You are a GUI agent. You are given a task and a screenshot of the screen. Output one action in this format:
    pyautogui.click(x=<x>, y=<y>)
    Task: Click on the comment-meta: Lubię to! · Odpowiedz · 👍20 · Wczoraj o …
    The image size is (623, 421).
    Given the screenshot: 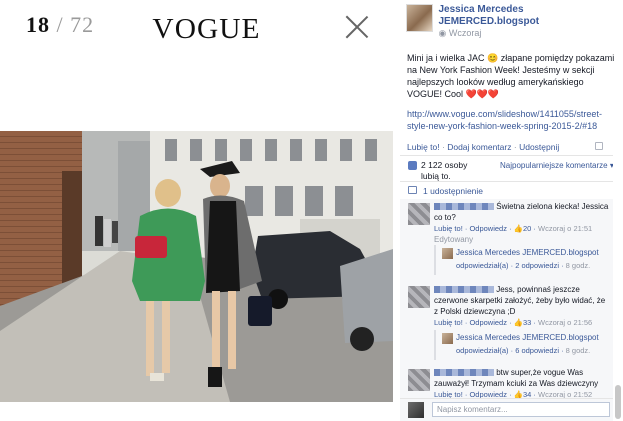 What is the action you would take?
    pyautogui.click(x=513, y=228)
    